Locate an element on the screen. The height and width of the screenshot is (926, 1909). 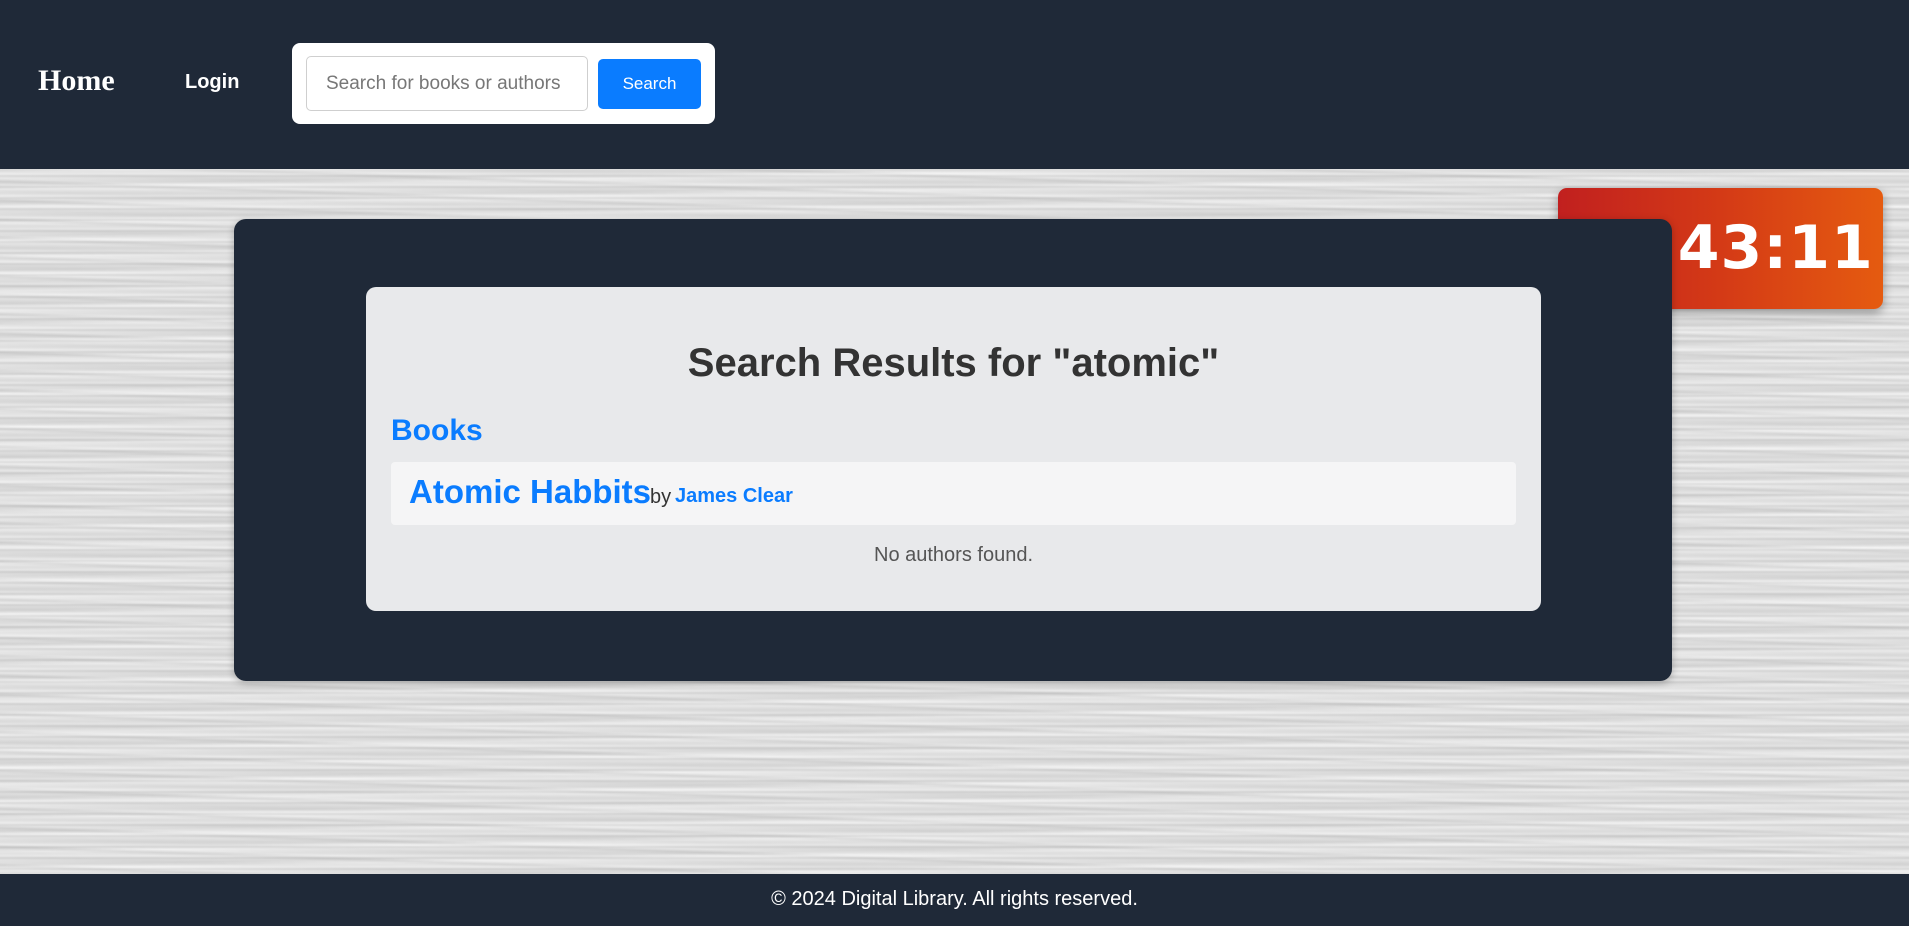
nav-home-link: Home is located at coordinates (76, 81).